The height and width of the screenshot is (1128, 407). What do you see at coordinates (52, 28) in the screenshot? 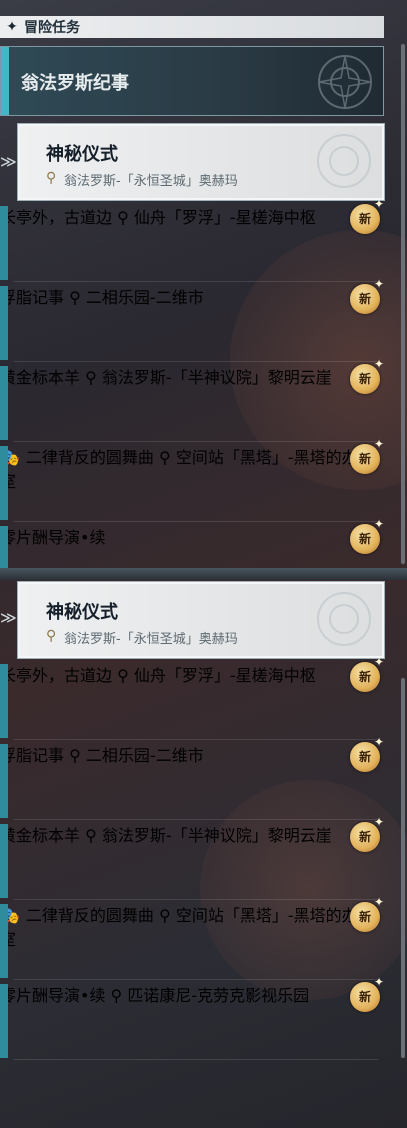
I see `section-title: 冒险任务` at bounding box center [52, 28].